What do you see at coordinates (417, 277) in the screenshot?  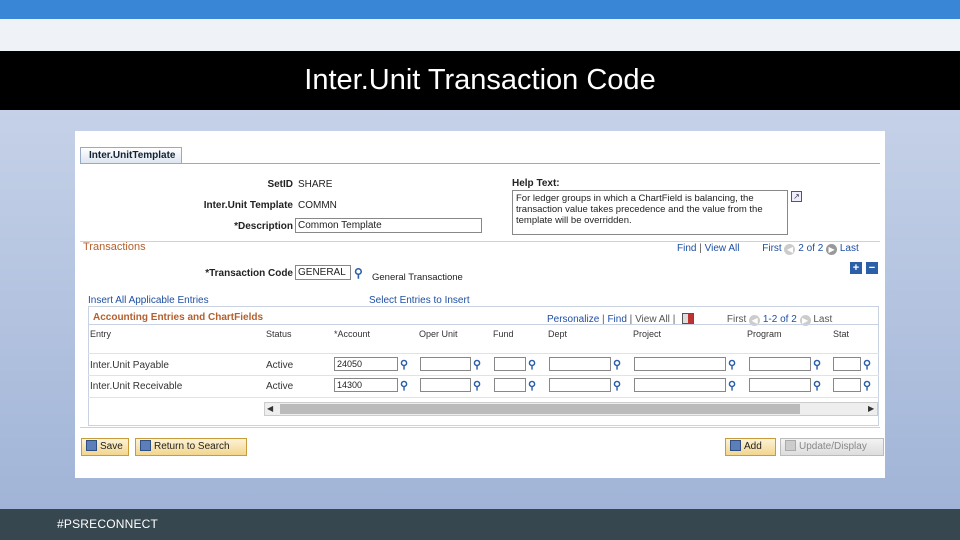 I see `transaction-code-description: General Transactione` at bounding box center [417, 277].